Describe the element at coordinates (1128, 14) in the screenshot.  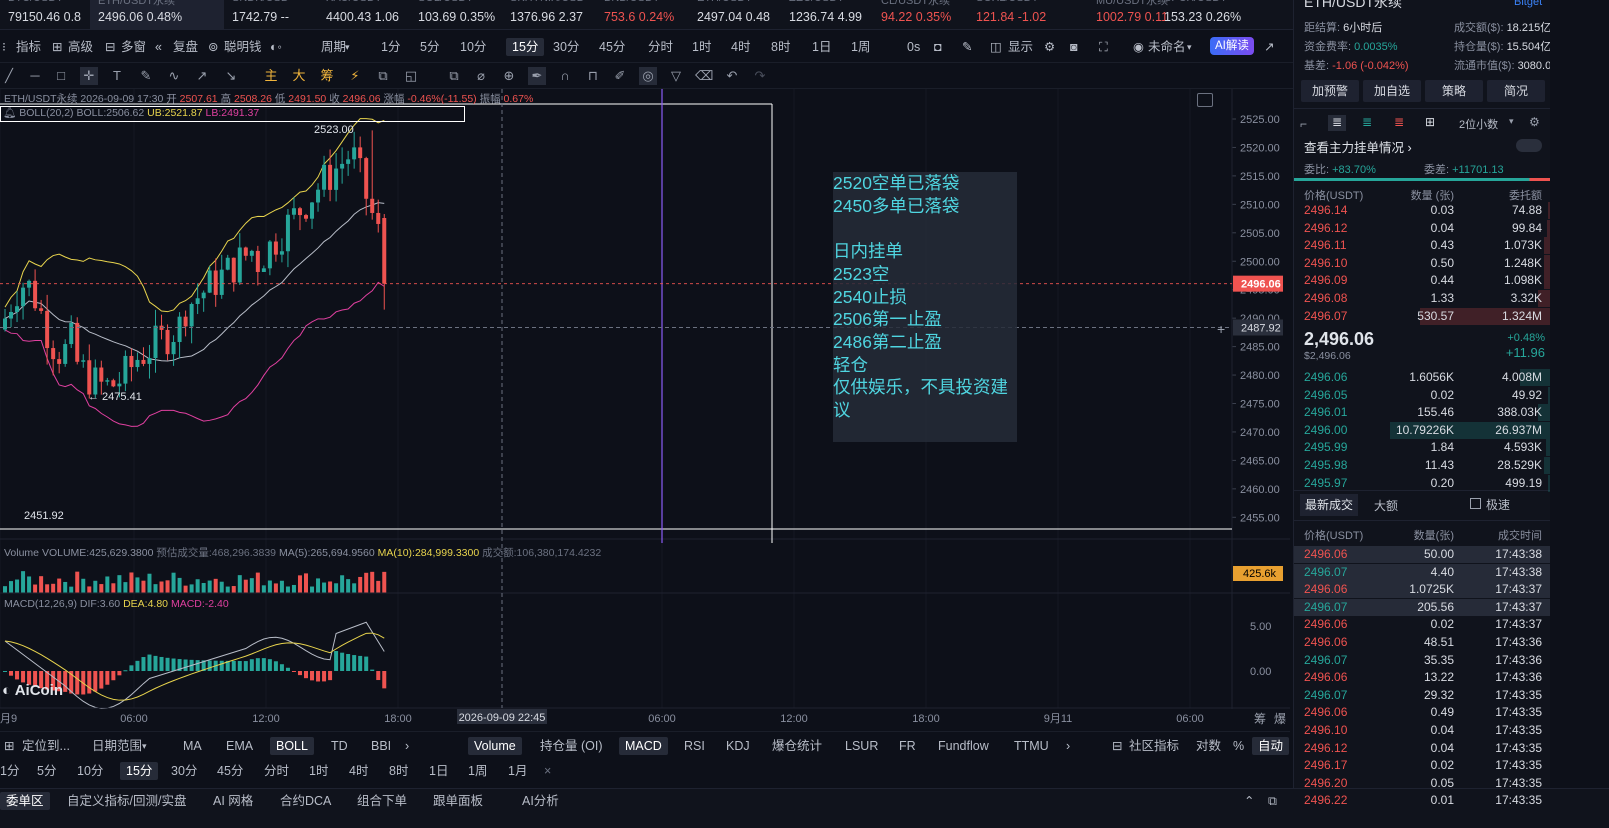
I see `ticker-item: MU/USDT永续 1002.79 0.11` at that location.